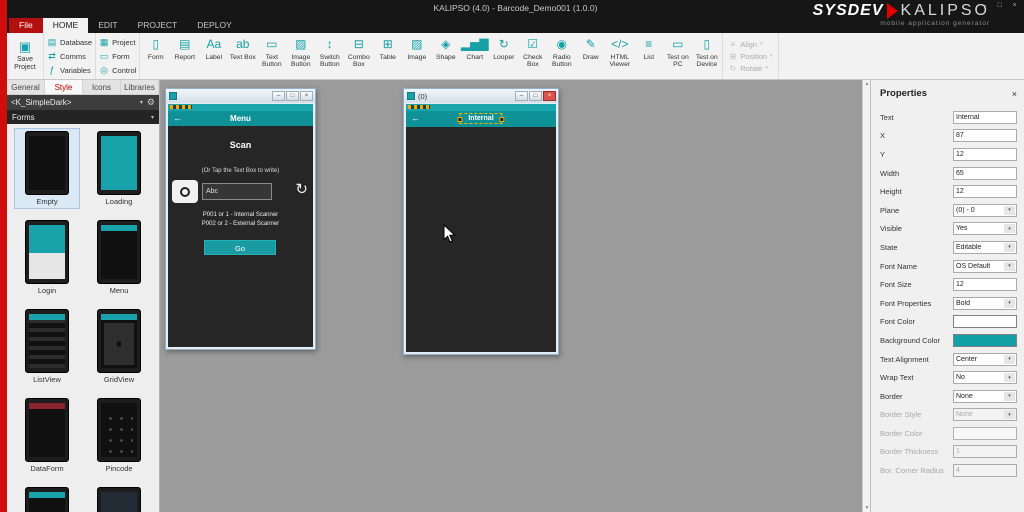  Describe the element at coordinates (83, 102) in the screenshot. I see `theme-selector: <K_SimpleDark> ▾ ⚙` at that location.